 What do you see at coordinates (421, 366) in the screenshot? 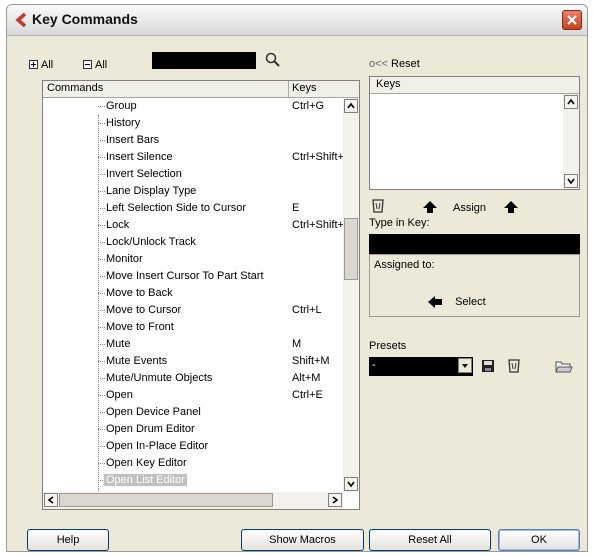
I see `presets-dropdown: -` at bounding box center [421, 366].